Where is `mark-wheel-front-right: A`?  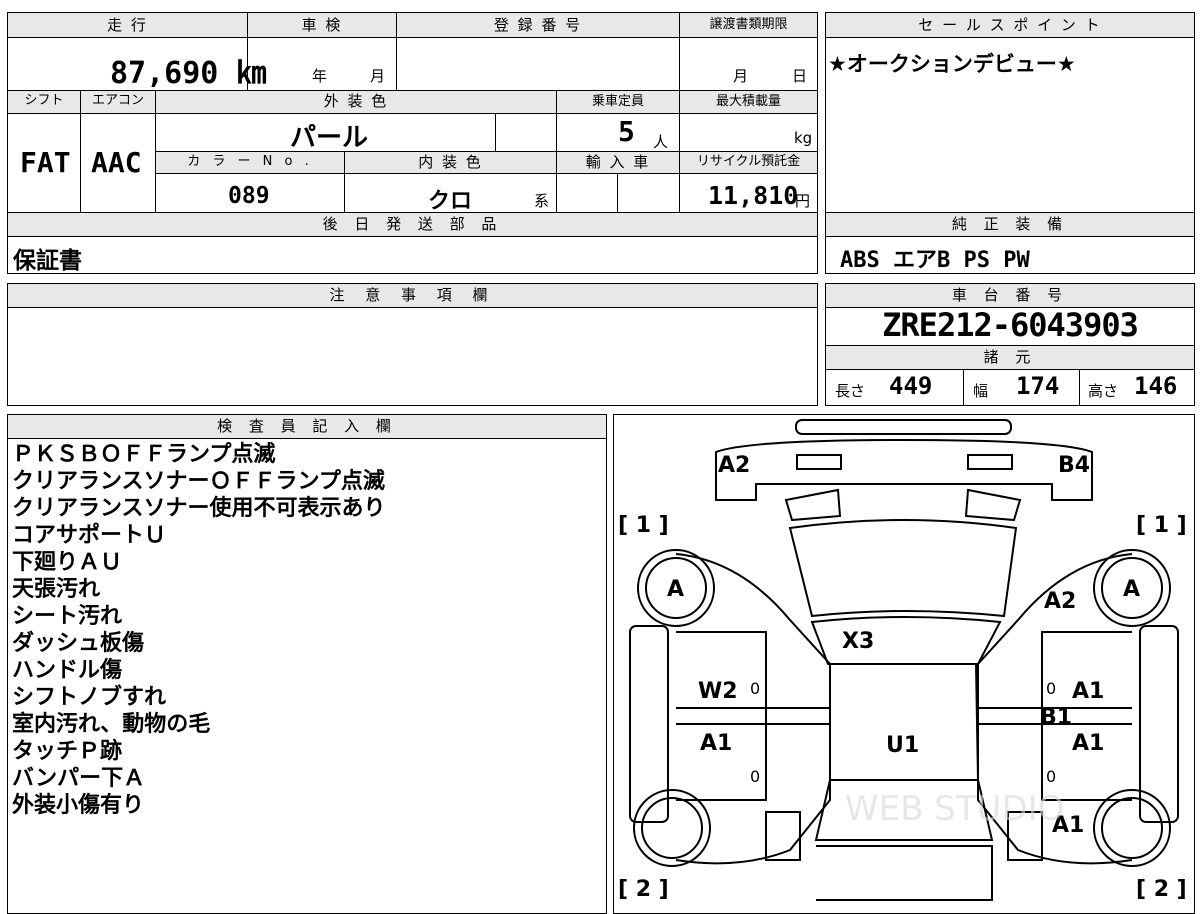
mark-wheel-front-right: A is located at coordinates (1131, 589).